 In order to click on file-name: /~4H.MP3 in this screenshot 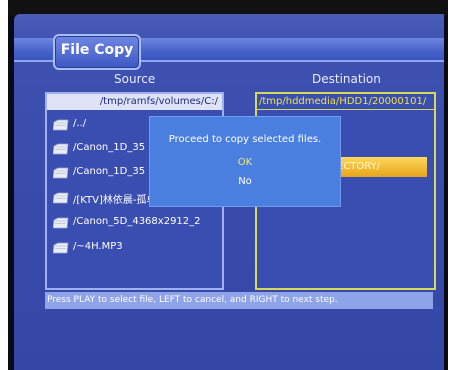, I will do `click(98, 246)`.